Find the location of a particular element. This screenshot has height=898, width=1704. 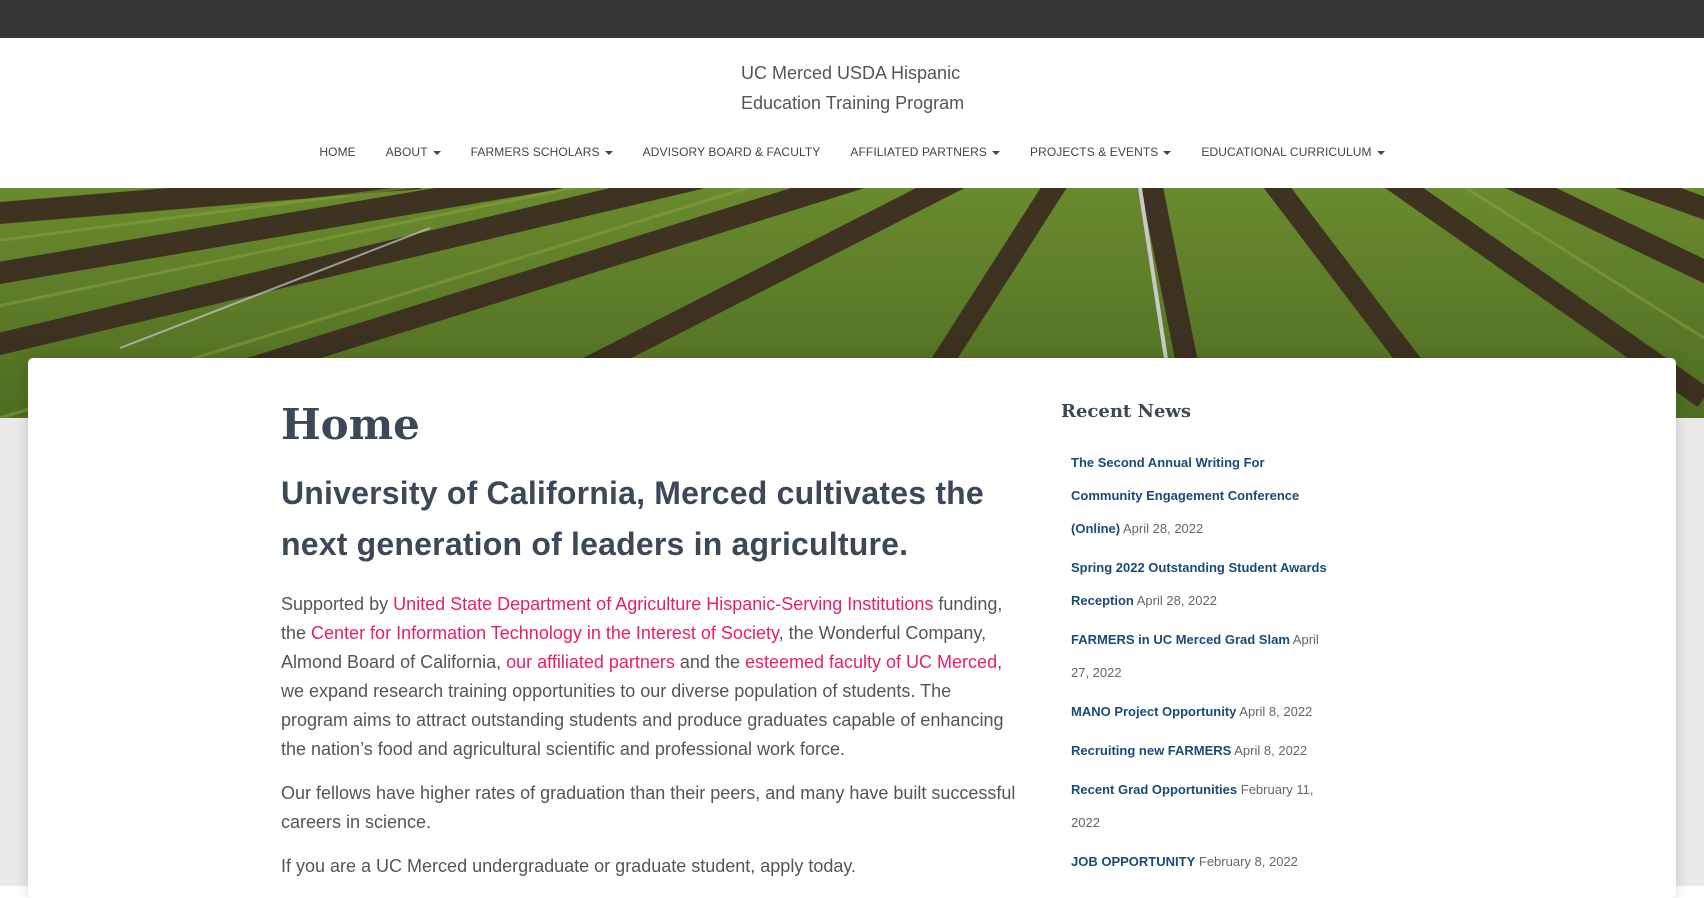

nav-item-advisory-board: ADVISORY BOARD & FACULTY is located at coordinates (732, 152).